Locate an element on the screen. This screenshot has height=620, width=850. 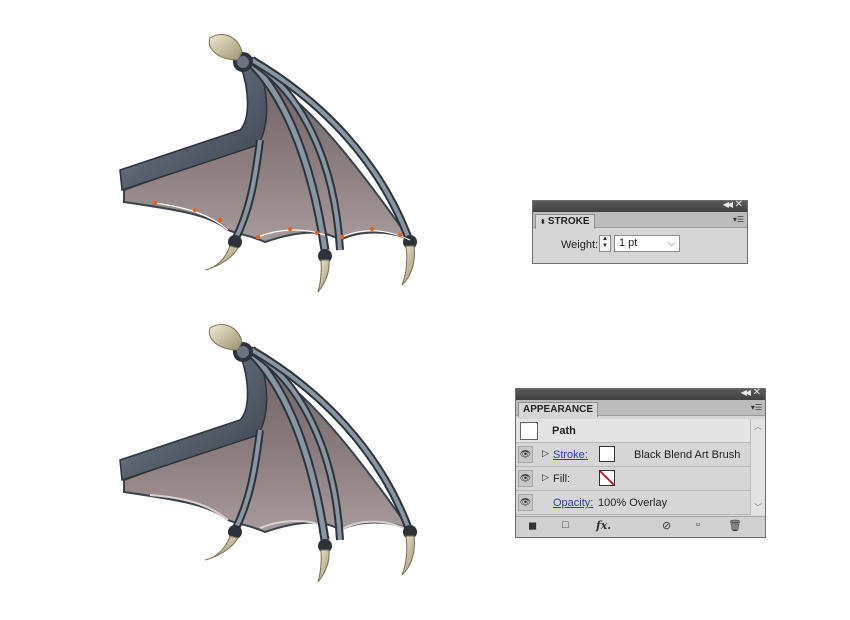
stroke-link: Stroke: is located at coordinates (570, 455).